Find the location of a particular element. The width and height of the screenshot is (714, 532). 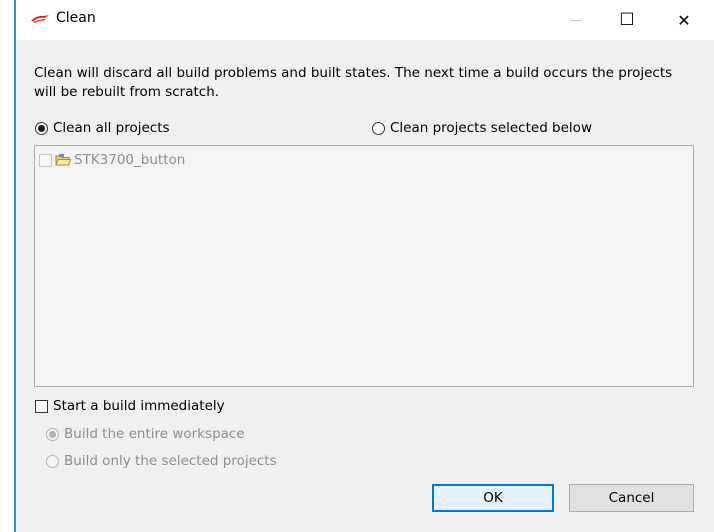

build-selected-option: Build only the selected projects is located at coordinates (161, 461).